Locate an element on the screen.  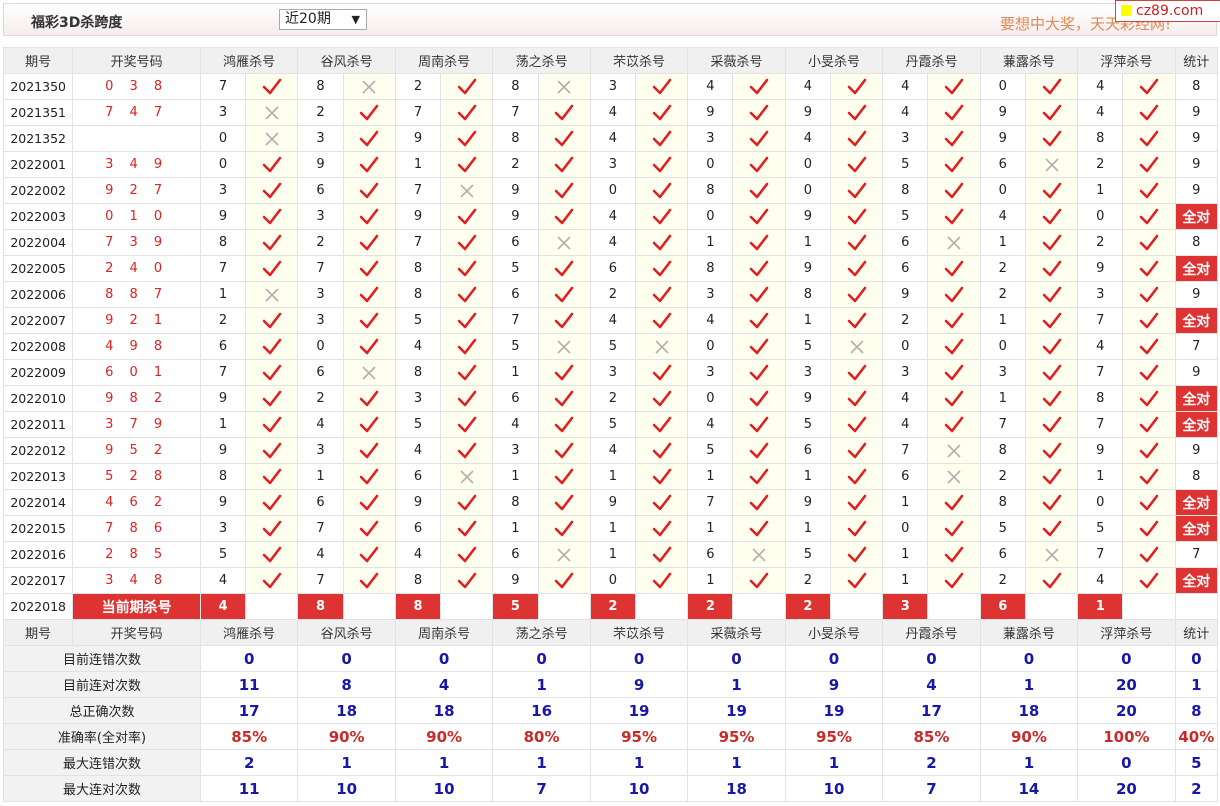
period-select-value: 近20期 is located at coordinates (308, 19).